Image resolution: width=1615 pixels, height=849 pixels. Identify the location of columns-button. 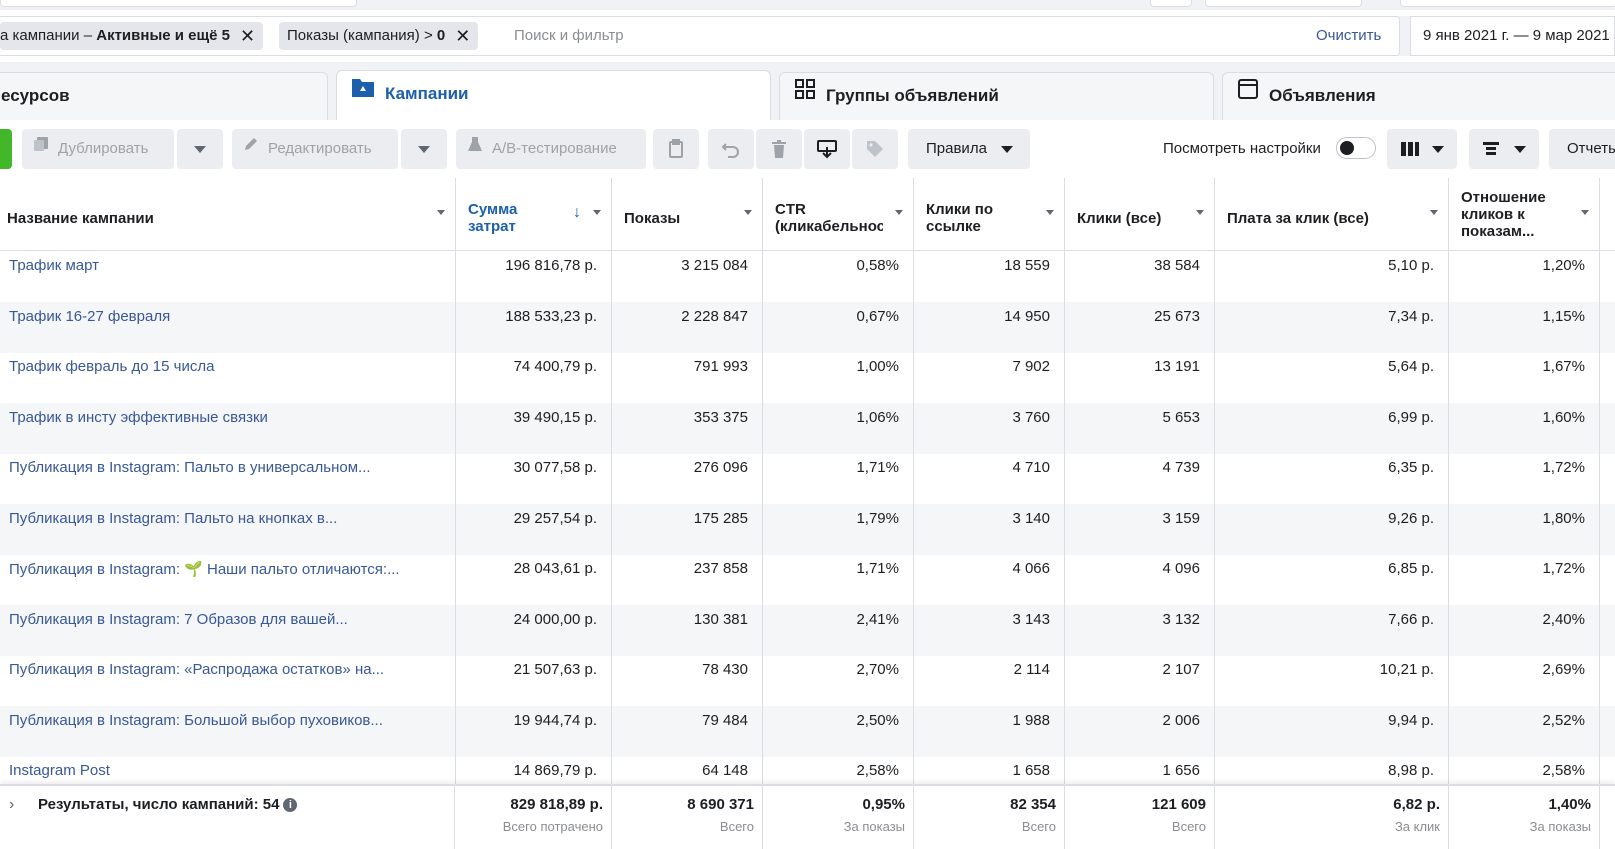
(1422, 149).